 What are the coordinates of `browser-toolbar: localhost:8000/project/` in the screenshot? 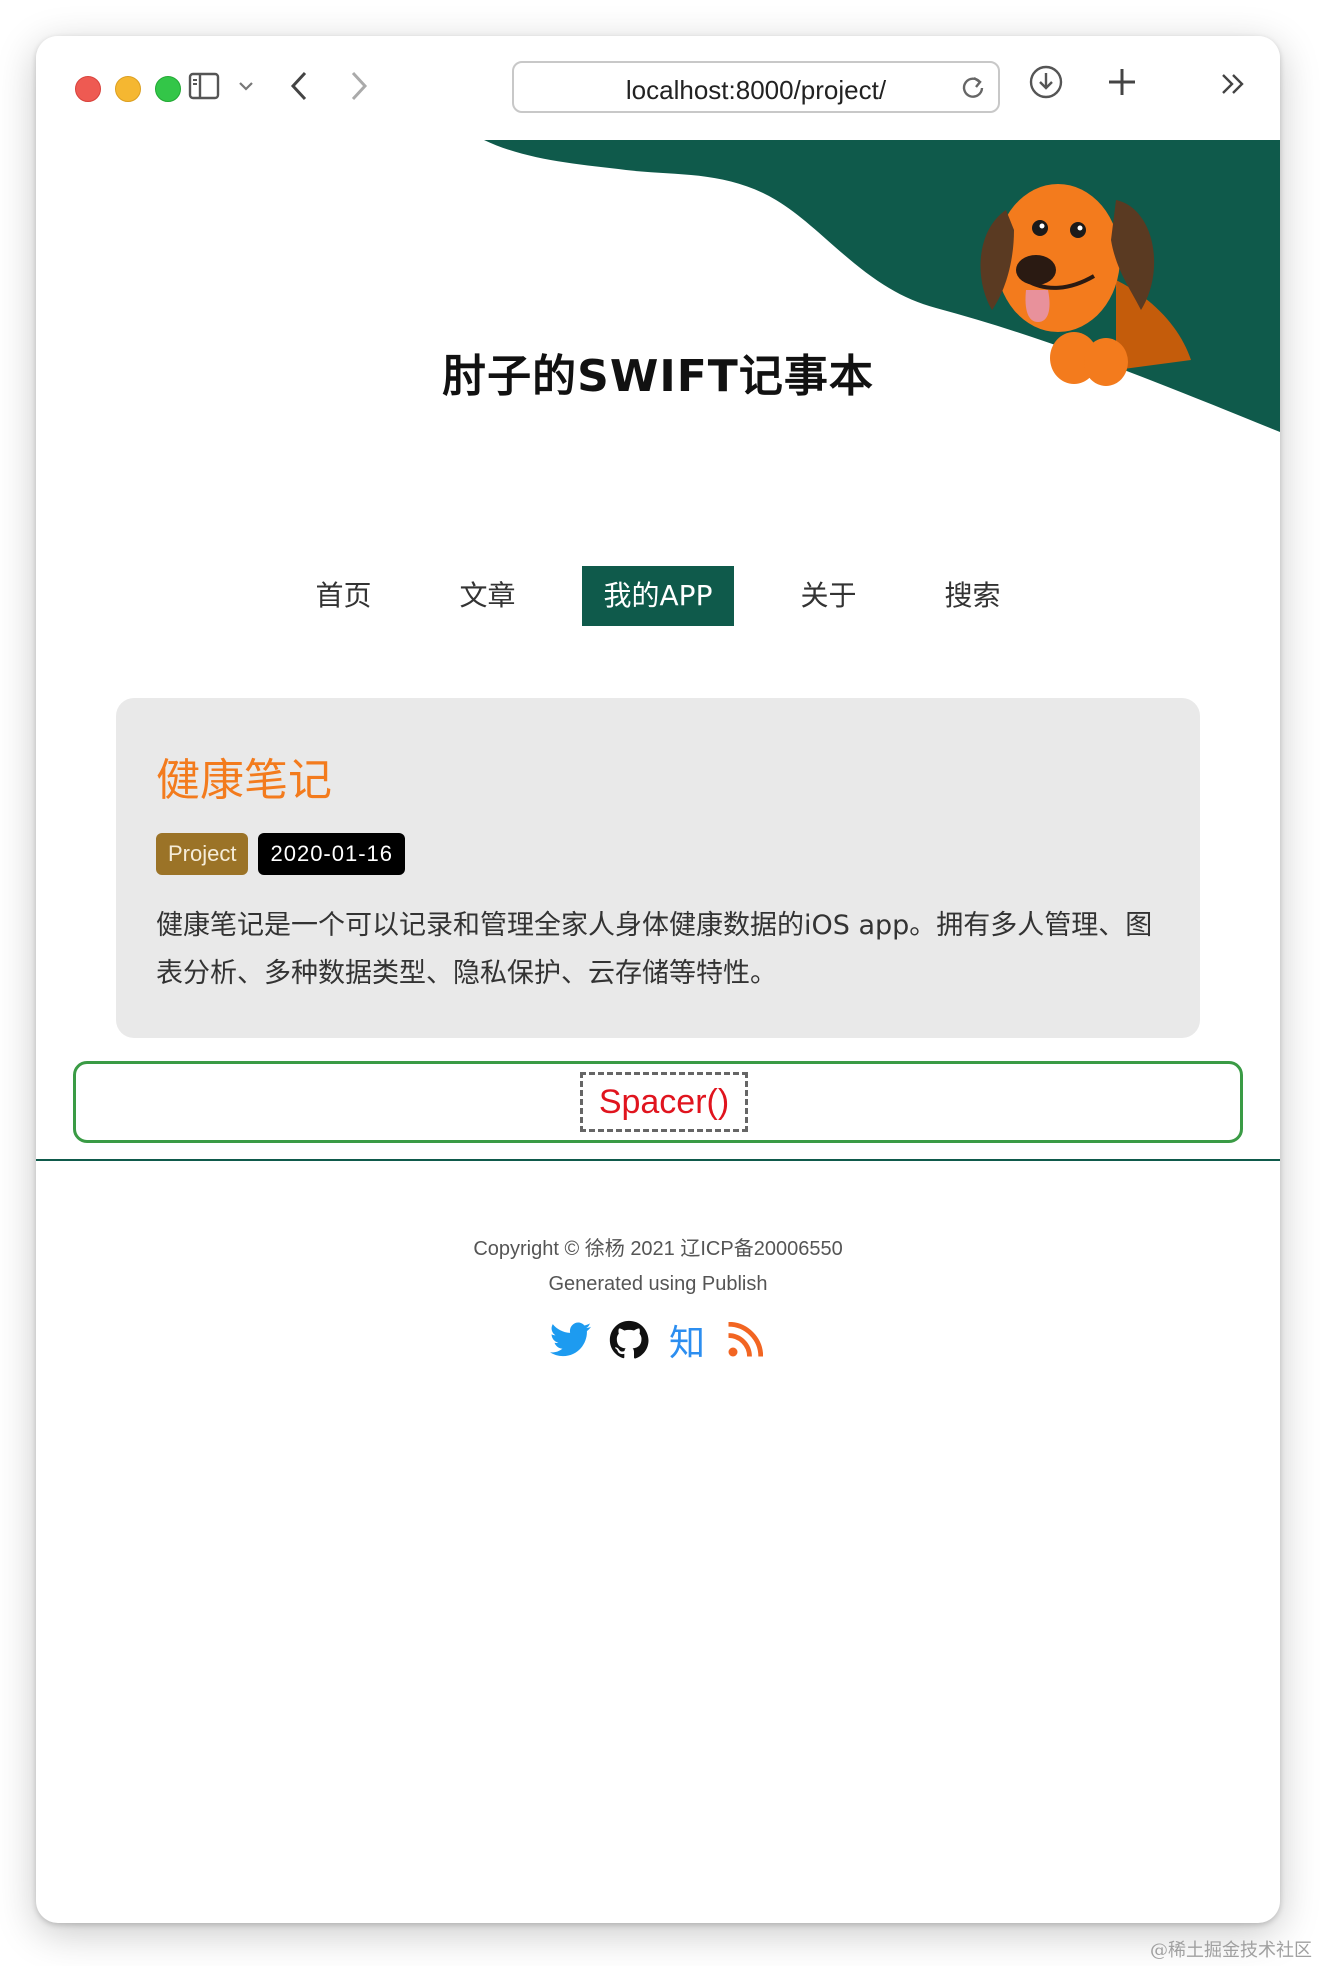 It's located at (658, 88).